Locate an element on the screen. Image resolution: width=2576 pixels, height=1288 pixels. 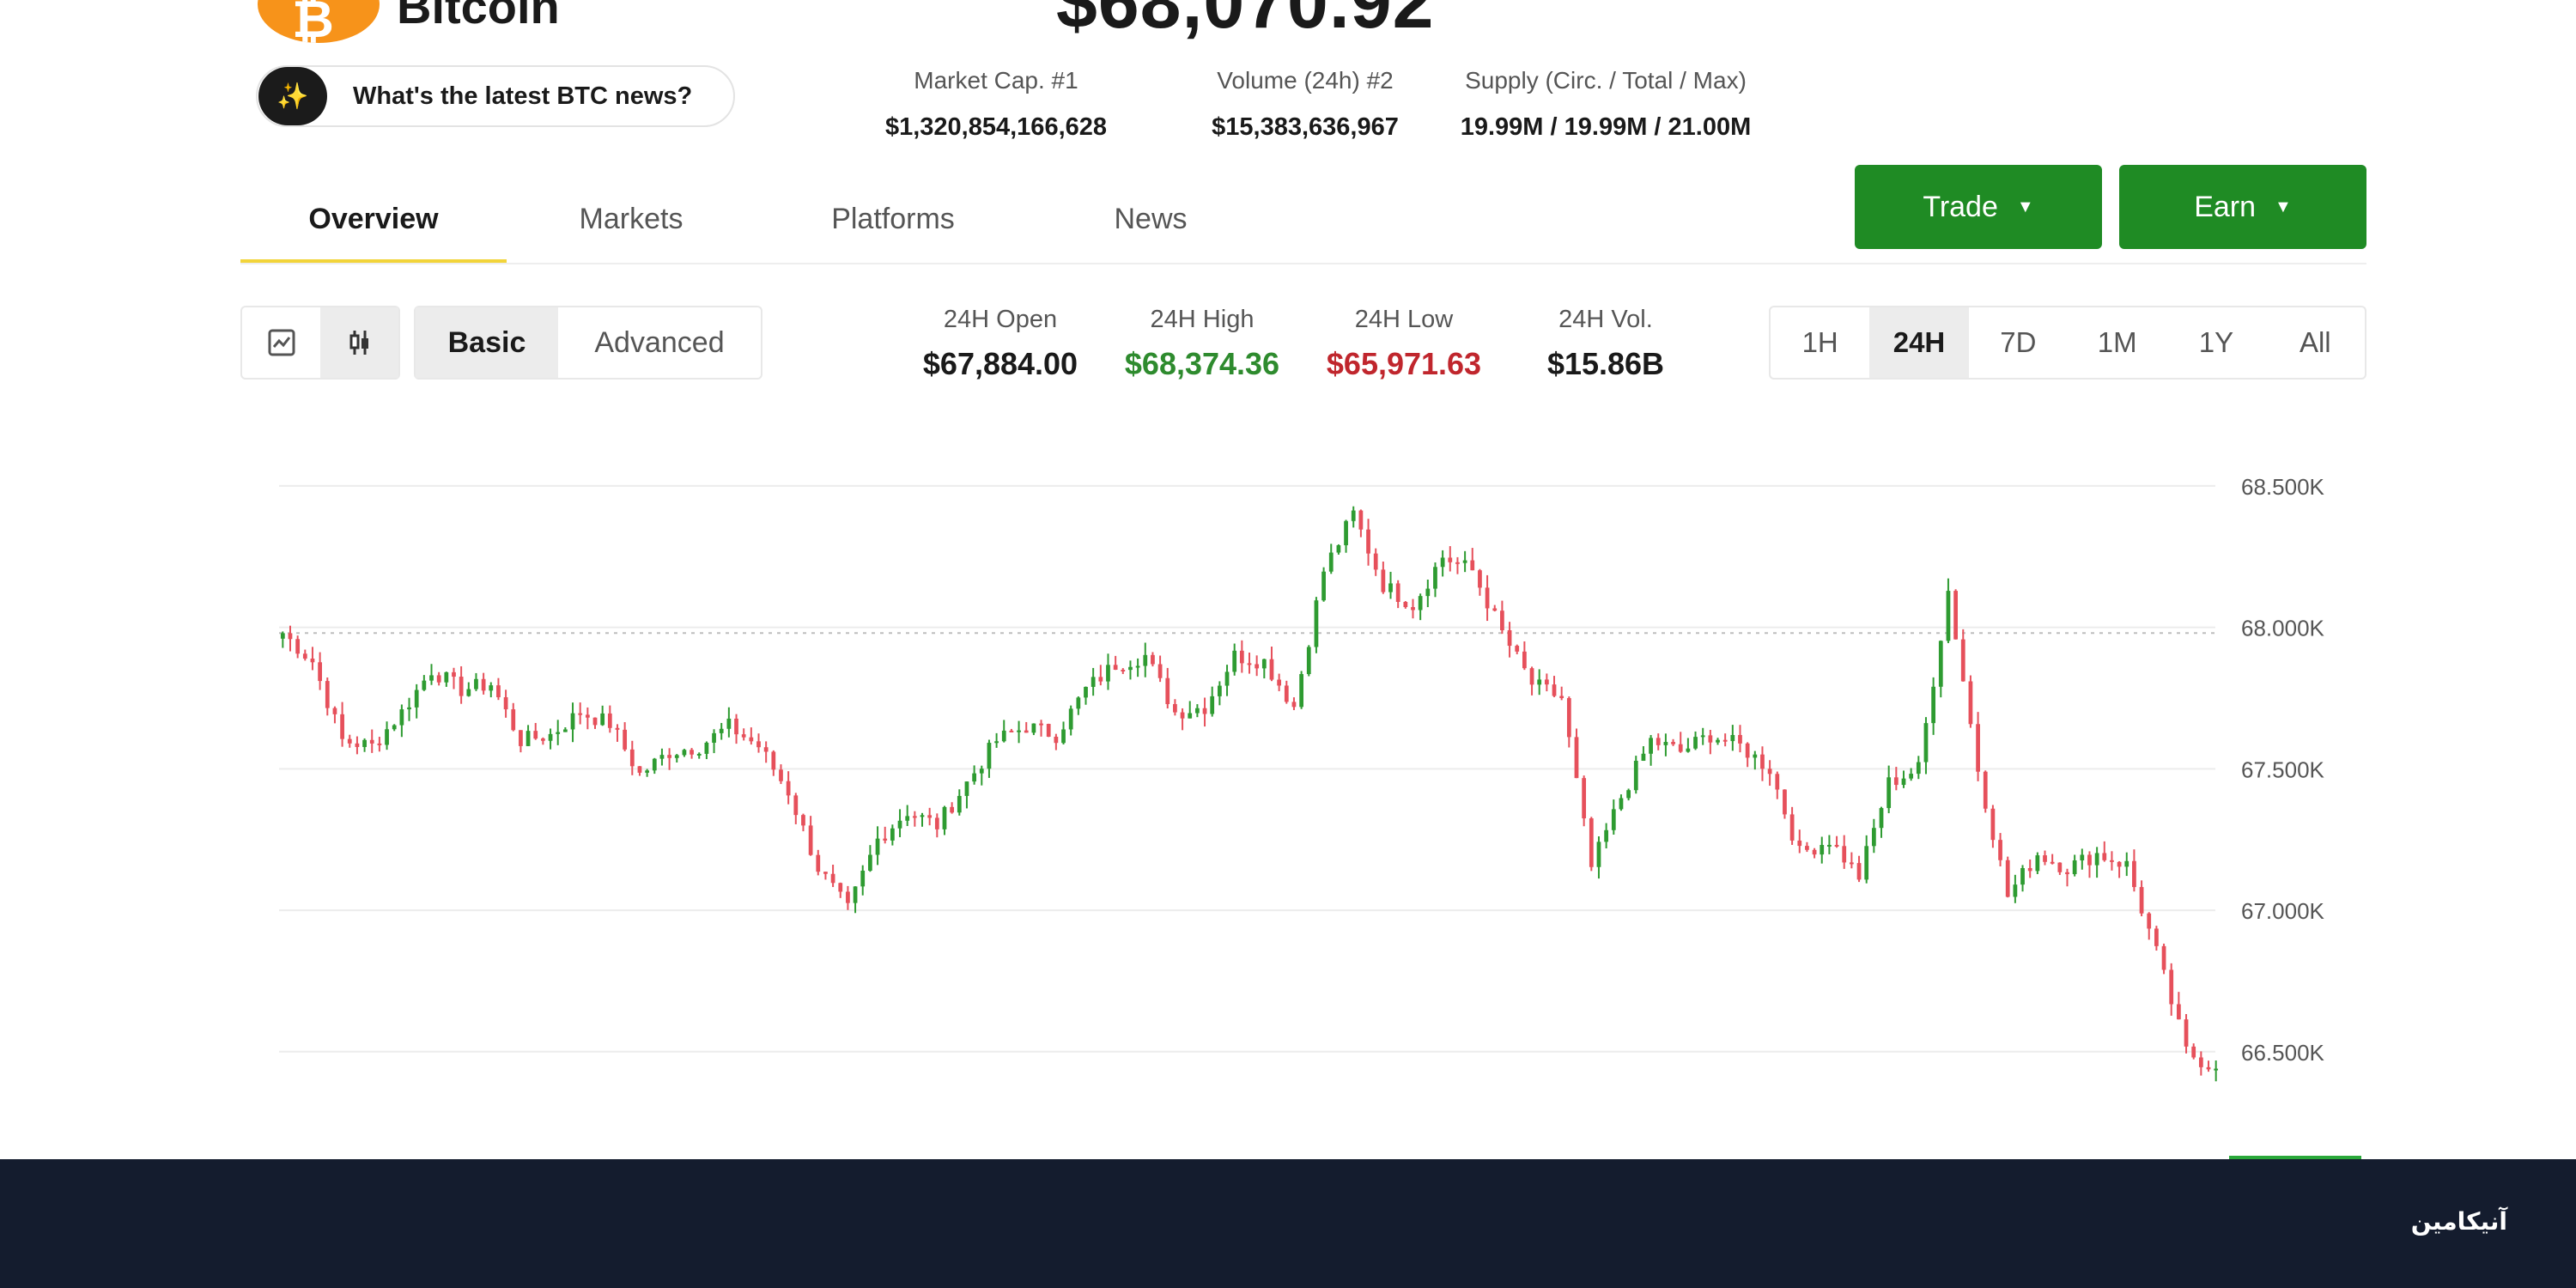
news-prompt-label: What's the latest BTC news? is located at coordinates (523, 96).